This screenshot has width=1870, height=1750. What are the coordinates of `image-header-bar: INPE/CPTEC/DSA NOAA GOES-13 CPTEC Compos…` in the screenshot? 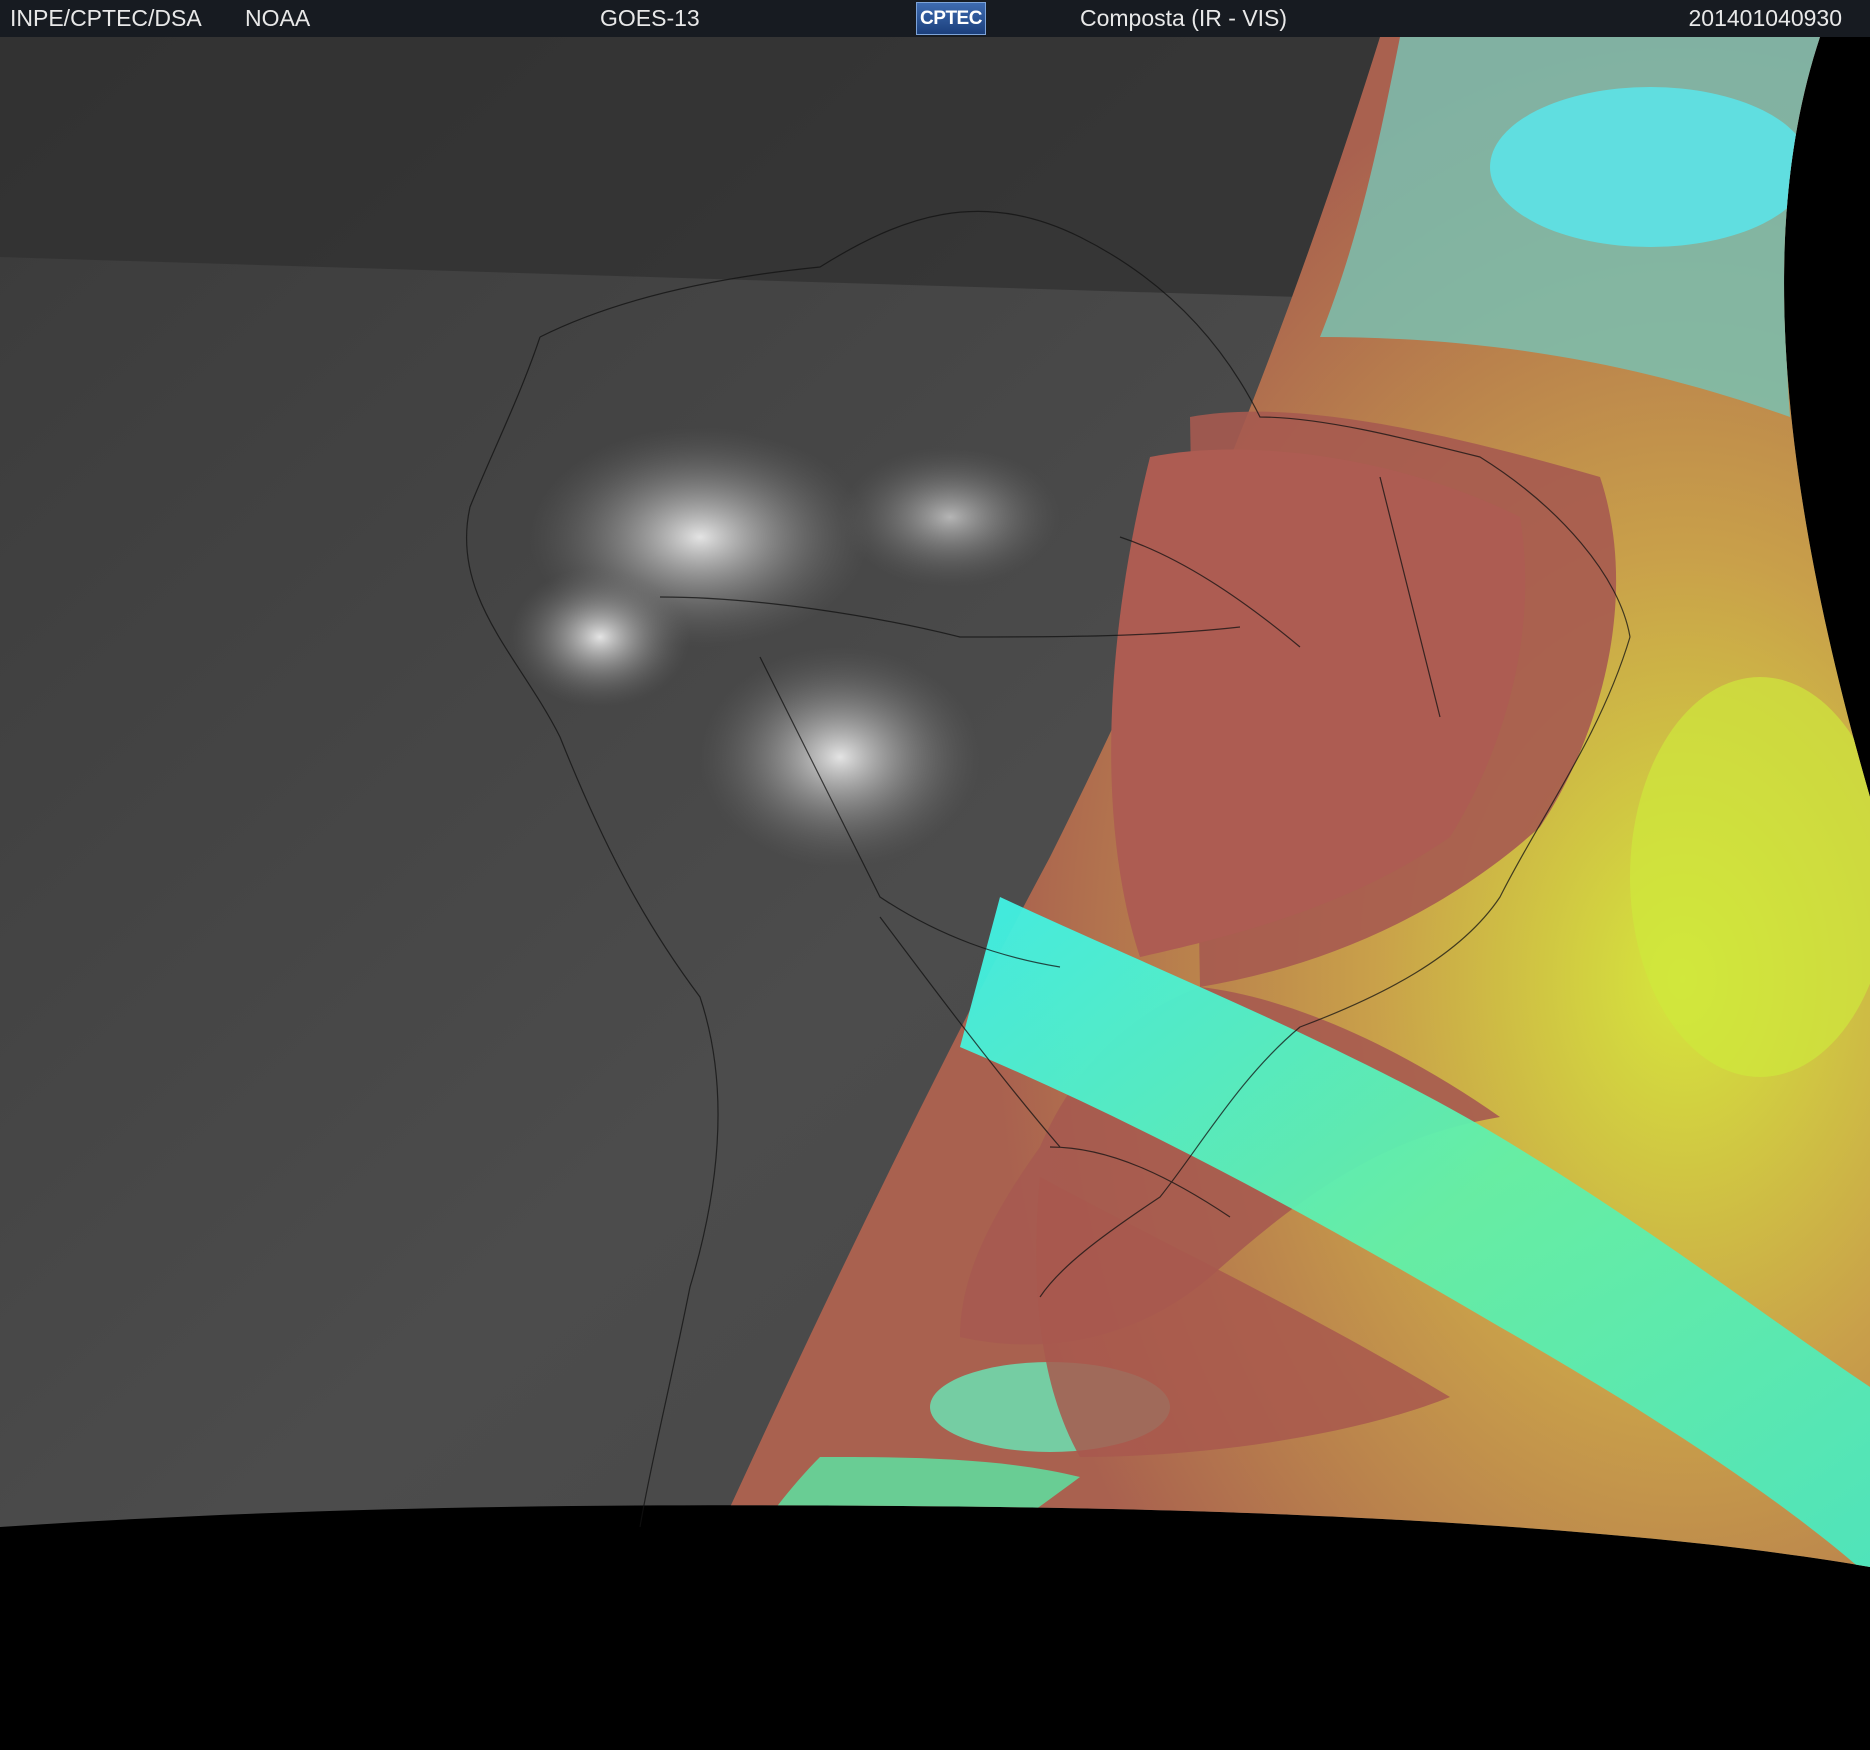 It's located at (935, 18).